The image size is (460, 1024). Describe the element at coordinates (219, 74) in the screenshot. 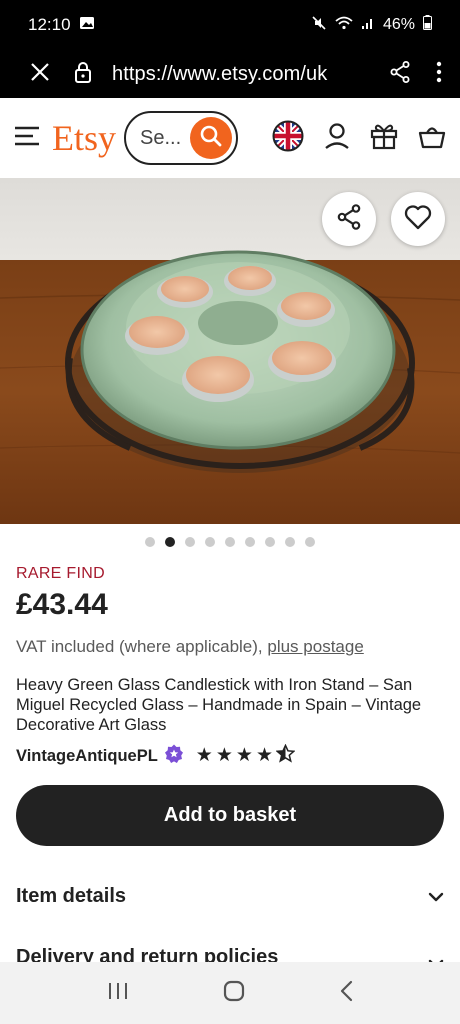

I see `url-text: https://www.etsy.com/uk` at that location.